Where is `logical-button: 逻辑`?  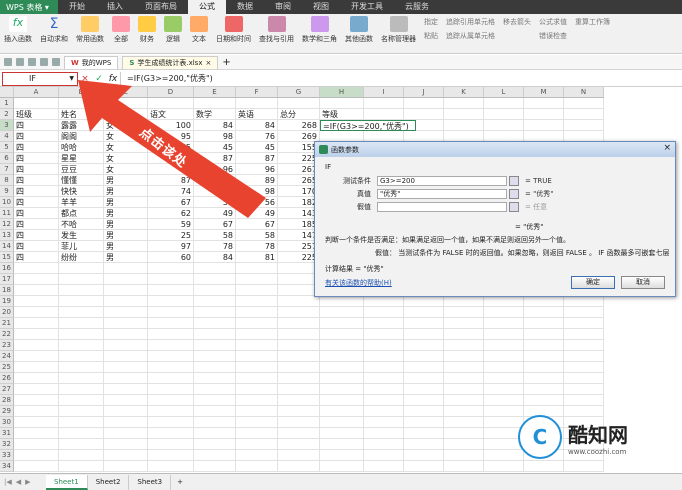
logical-button: 逻辑 is located at coordinates (173, 34).